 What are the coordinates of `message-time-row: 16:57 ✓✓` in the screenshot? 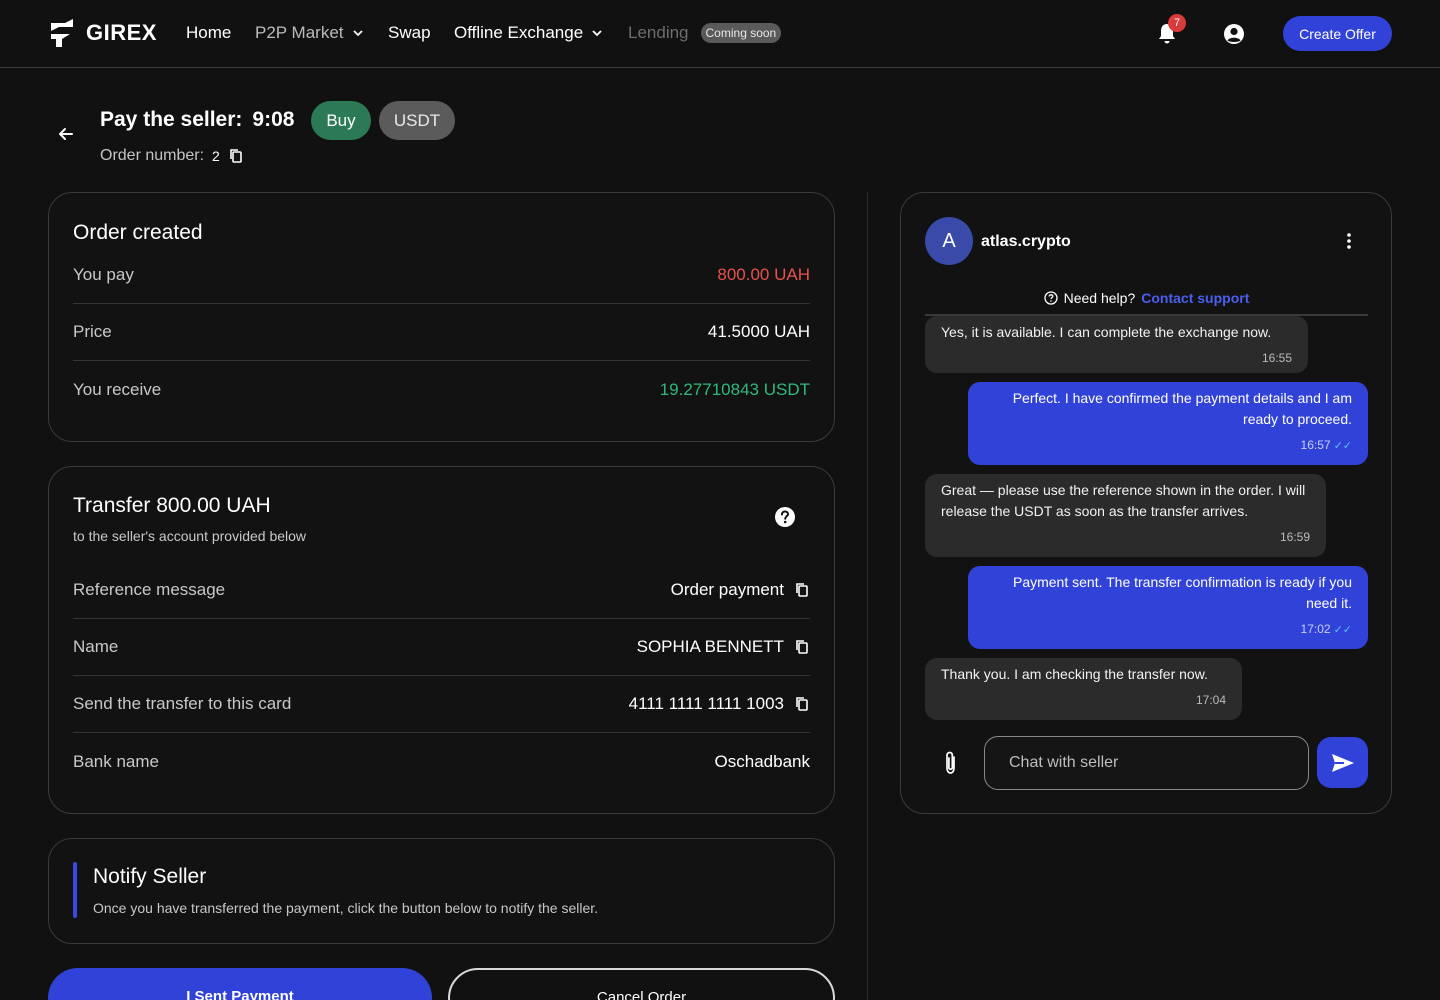 It's located at (1168, 446).